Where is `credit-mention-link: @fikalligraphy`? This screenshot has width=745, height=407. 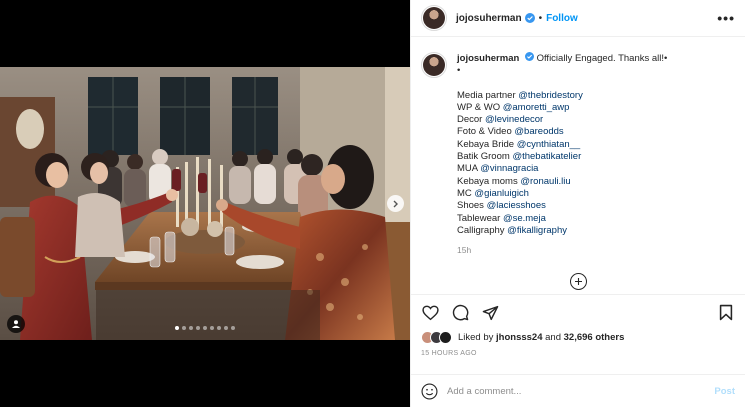
credit-mention-link: @fikalligraphy is located at coordinates (537, 230).